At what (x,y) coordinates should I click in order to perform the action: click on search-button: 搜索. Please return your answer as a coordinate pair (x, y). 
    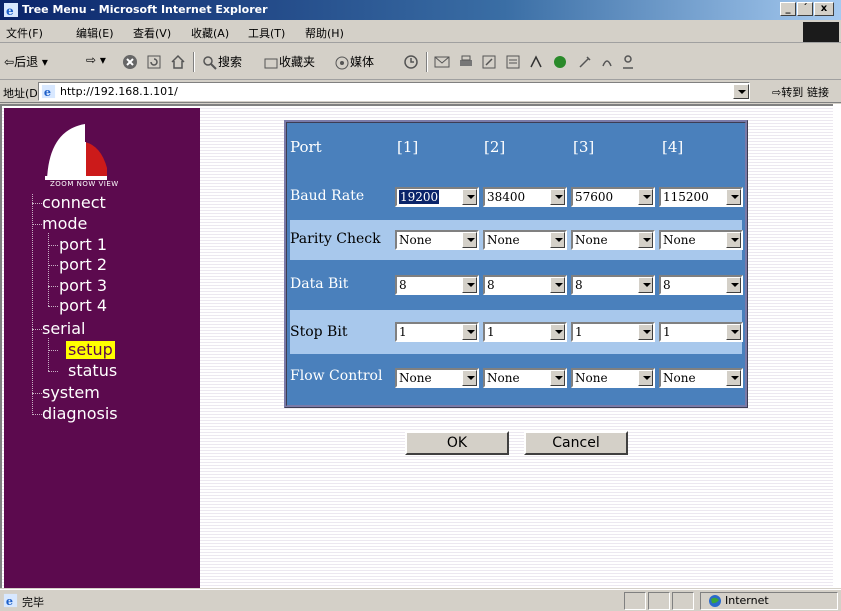
    Looking at the image, I should click on (222, 62).